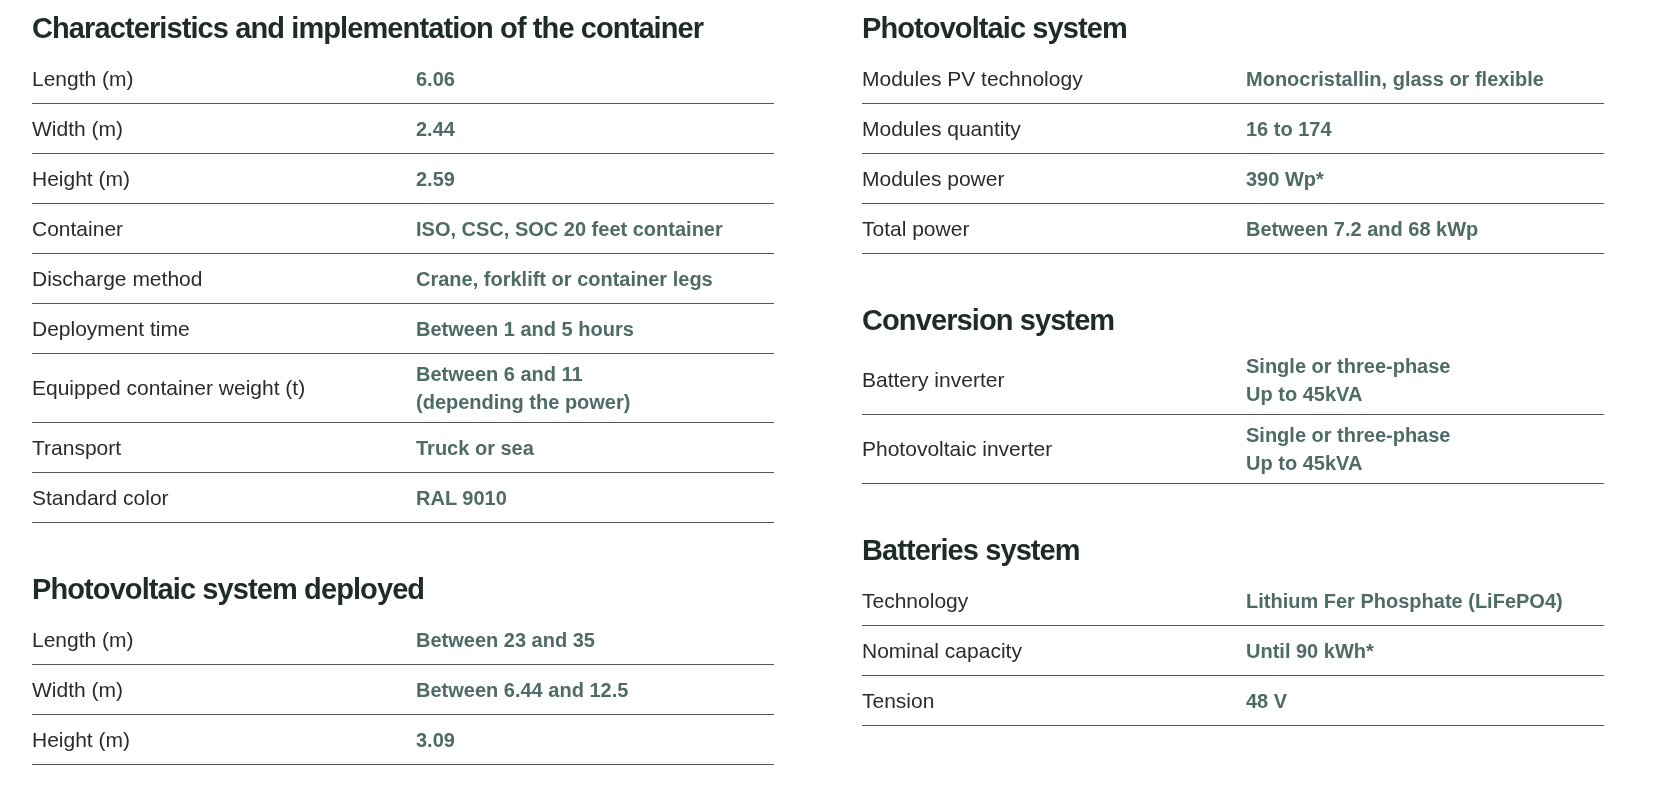 The width and height of the screenshot is (1654, 811). I want to click on spec-label: Total power, so click(916, 228).